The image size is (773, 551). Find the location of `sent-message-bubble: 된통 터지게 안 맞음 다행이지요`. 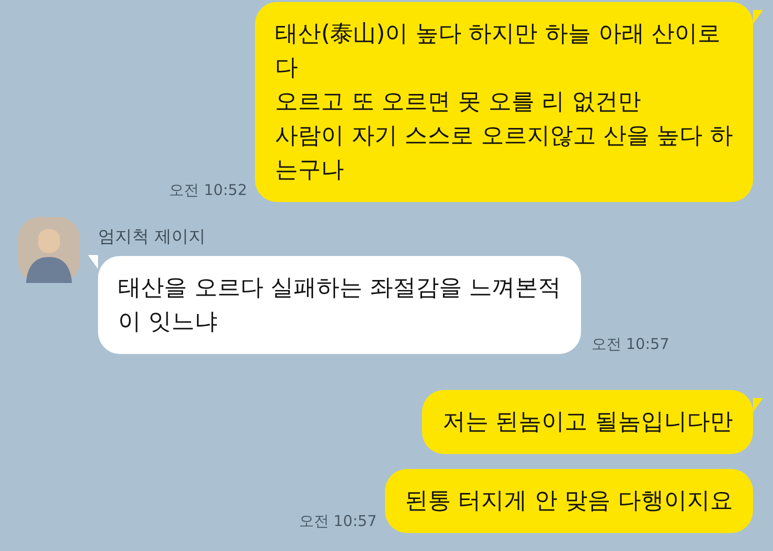

sent-message-bubble: 된통 터지게 안 맞음 다행이지요 is located at coordinates (568, 501).